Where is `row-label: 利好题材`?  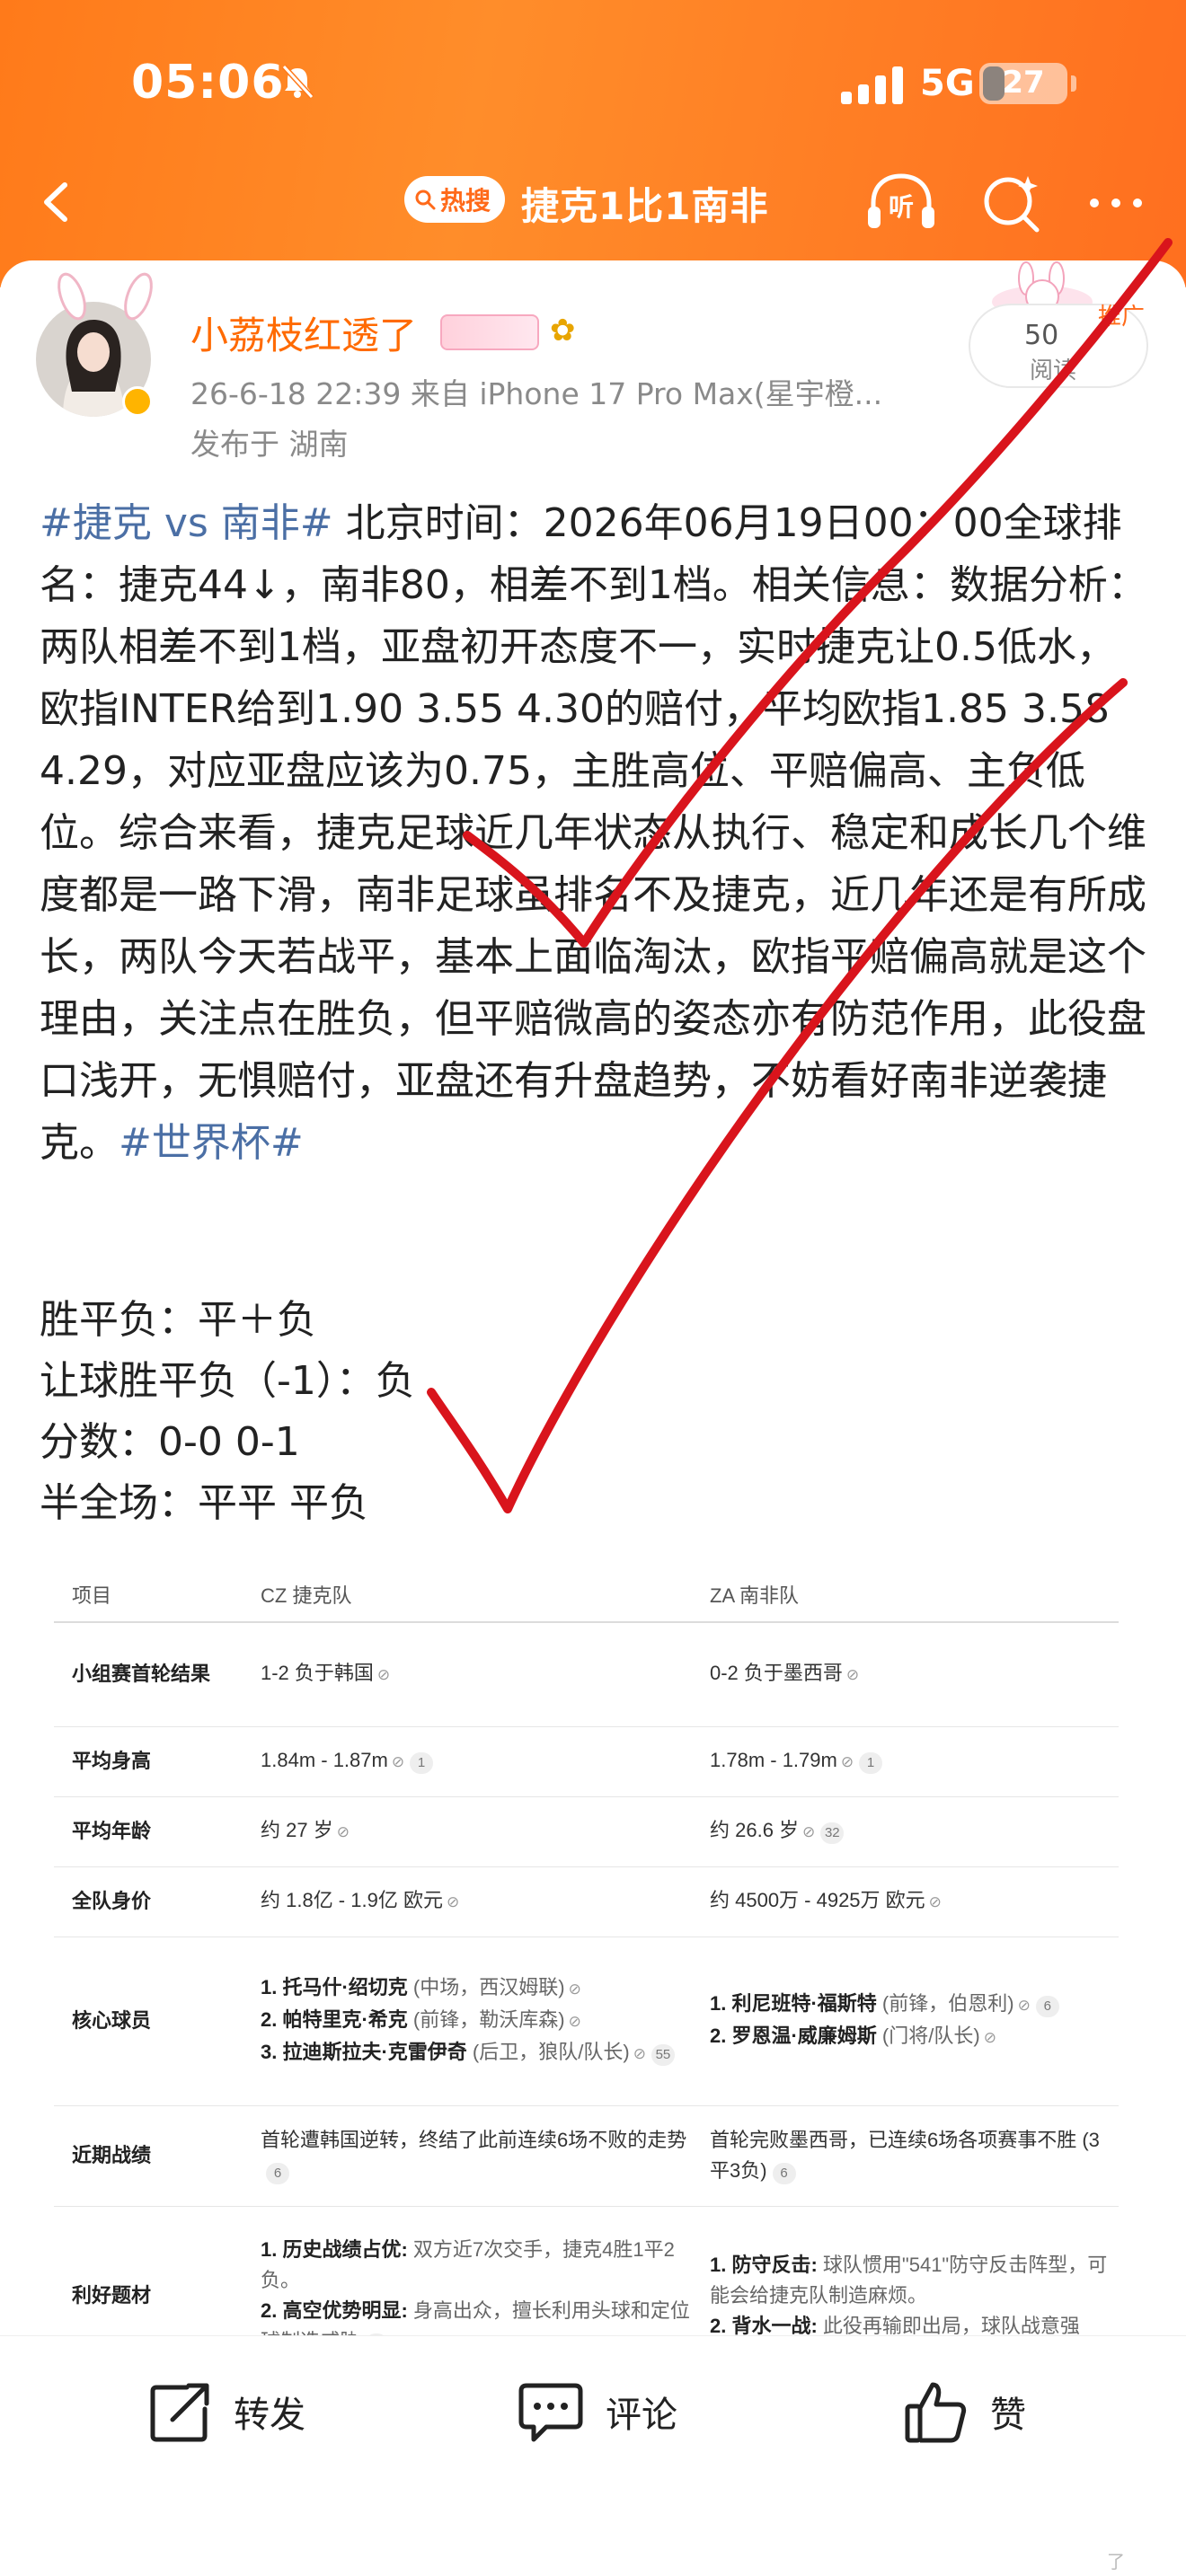 row-label: 利好题材 is located at coordinates (148, 2272).